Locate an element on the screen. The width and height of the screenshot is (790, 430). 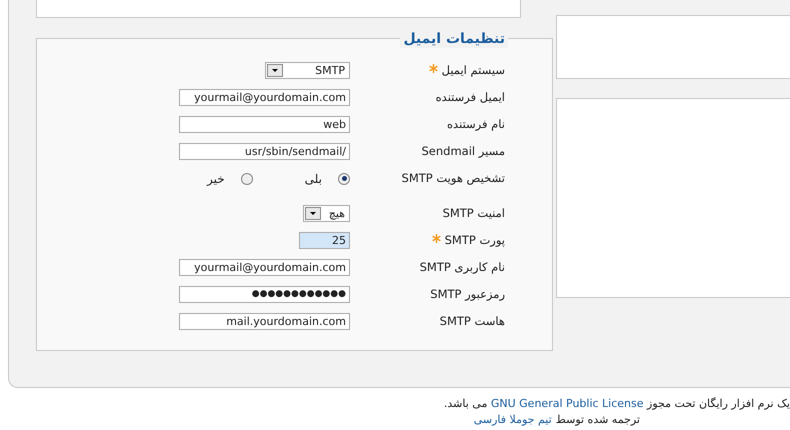
field-label: رمزعبور SMTP is located at coordinates (467, 294).